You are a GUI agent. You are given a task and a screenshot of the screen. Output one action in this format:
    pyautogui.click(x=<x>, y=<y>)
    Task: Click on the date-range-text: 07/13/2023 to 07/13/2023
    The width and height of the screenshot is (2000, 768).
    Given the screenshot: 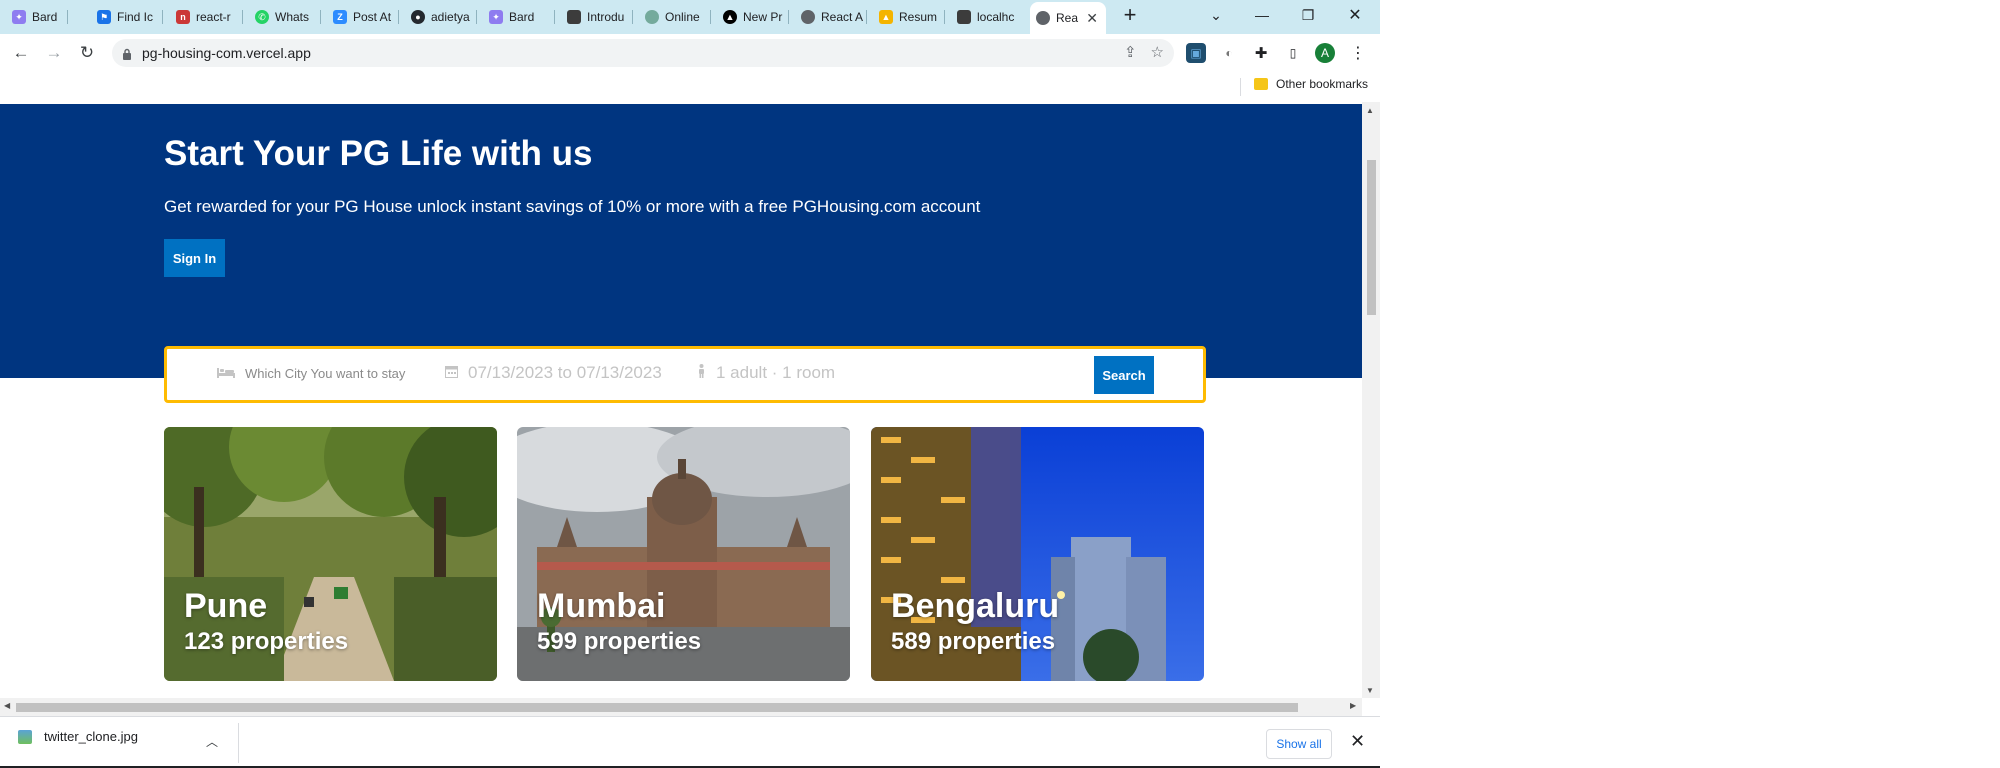 What is the action you would take?
    pyautogui.click(x=565, y=372)
    